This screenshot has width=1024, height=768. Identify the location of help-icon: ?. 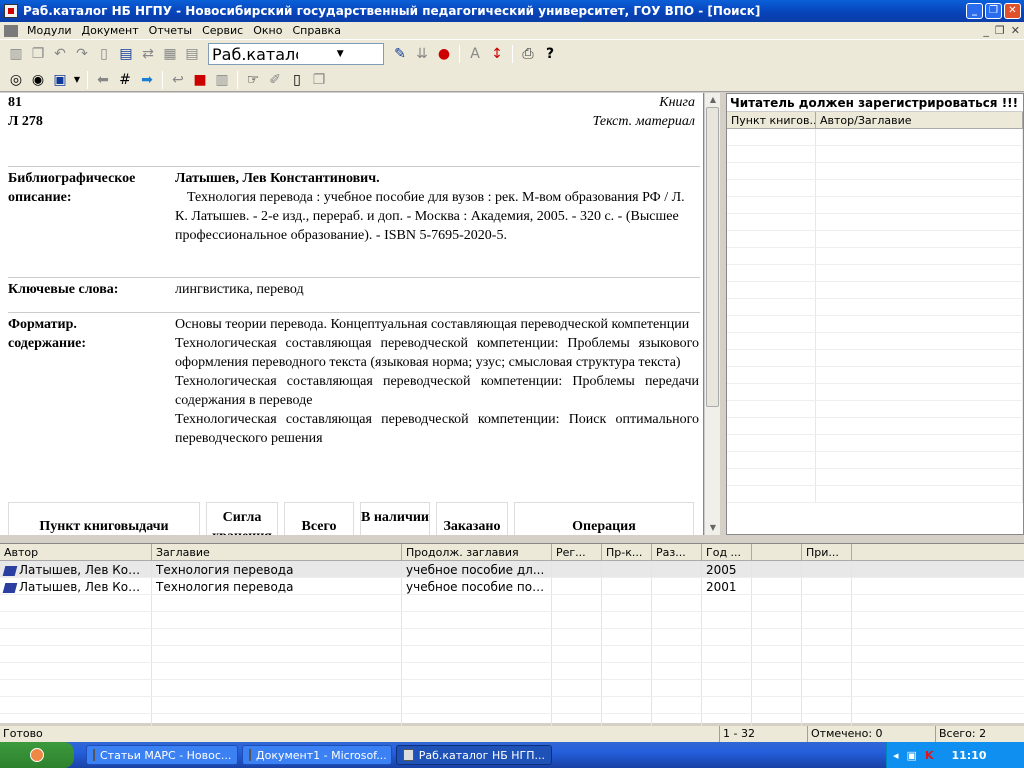
(550, 54).